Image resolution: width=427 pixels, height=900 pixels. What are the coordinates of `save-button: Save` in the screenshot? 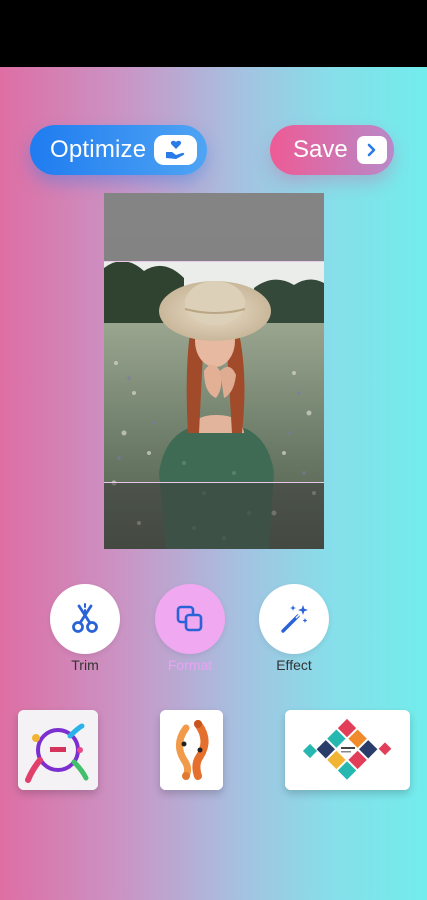 It's located at (332, 150).